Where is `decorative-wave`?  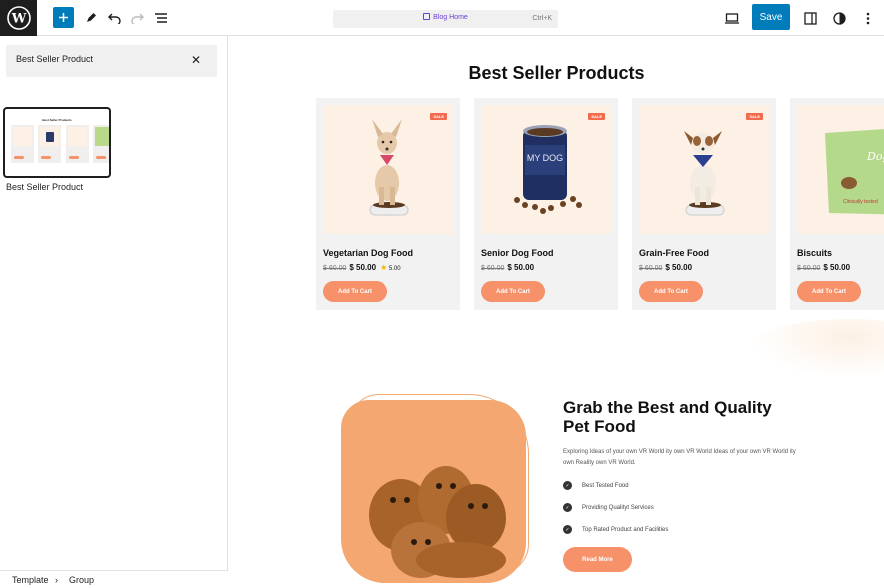 decorative-wave is located at coordinates (816, 349).